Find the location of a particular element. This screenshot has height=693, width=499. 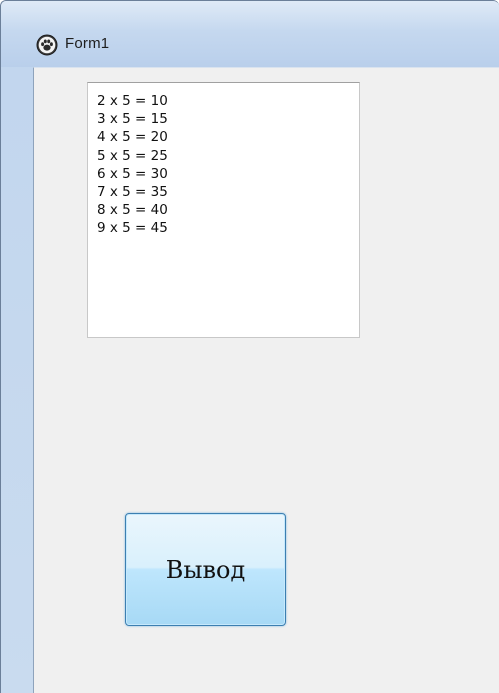

memo-line: 7 x 5 = 35 is located at coordinates (132, 192).